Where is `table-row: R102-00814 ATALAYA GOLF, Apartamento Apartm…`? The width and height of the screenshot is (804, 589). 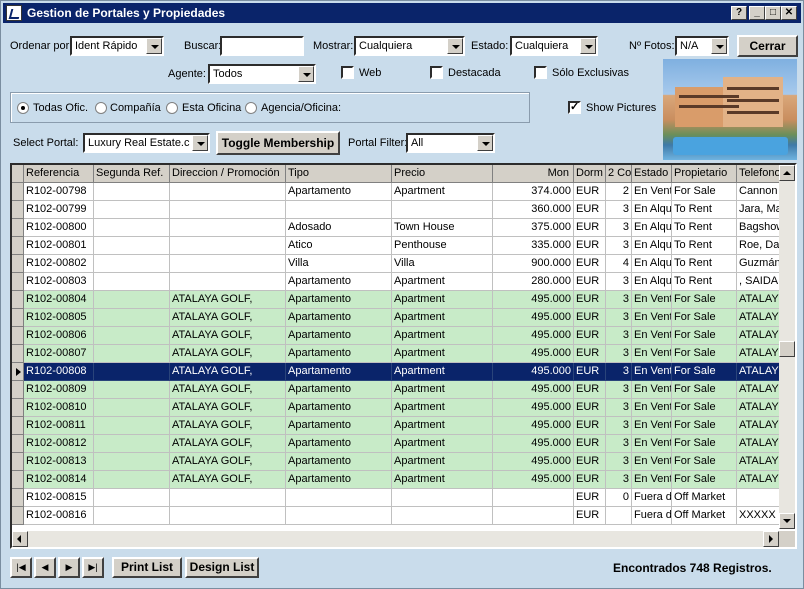
table-row: R102-00814 ATALAYA GOLF, Apartamento Apartm… is located at coordinates (397, 480).